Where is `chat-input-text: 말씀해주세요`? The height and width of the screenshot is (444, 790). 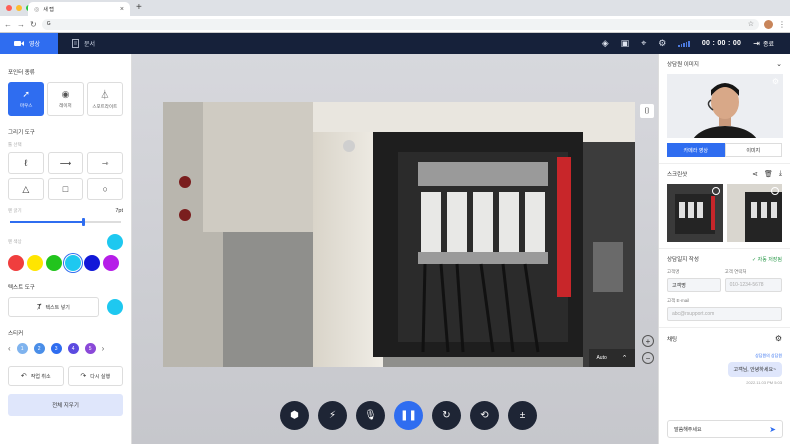
chat-input-text: 말씀해주세요 is located at coordinates (688, 429).